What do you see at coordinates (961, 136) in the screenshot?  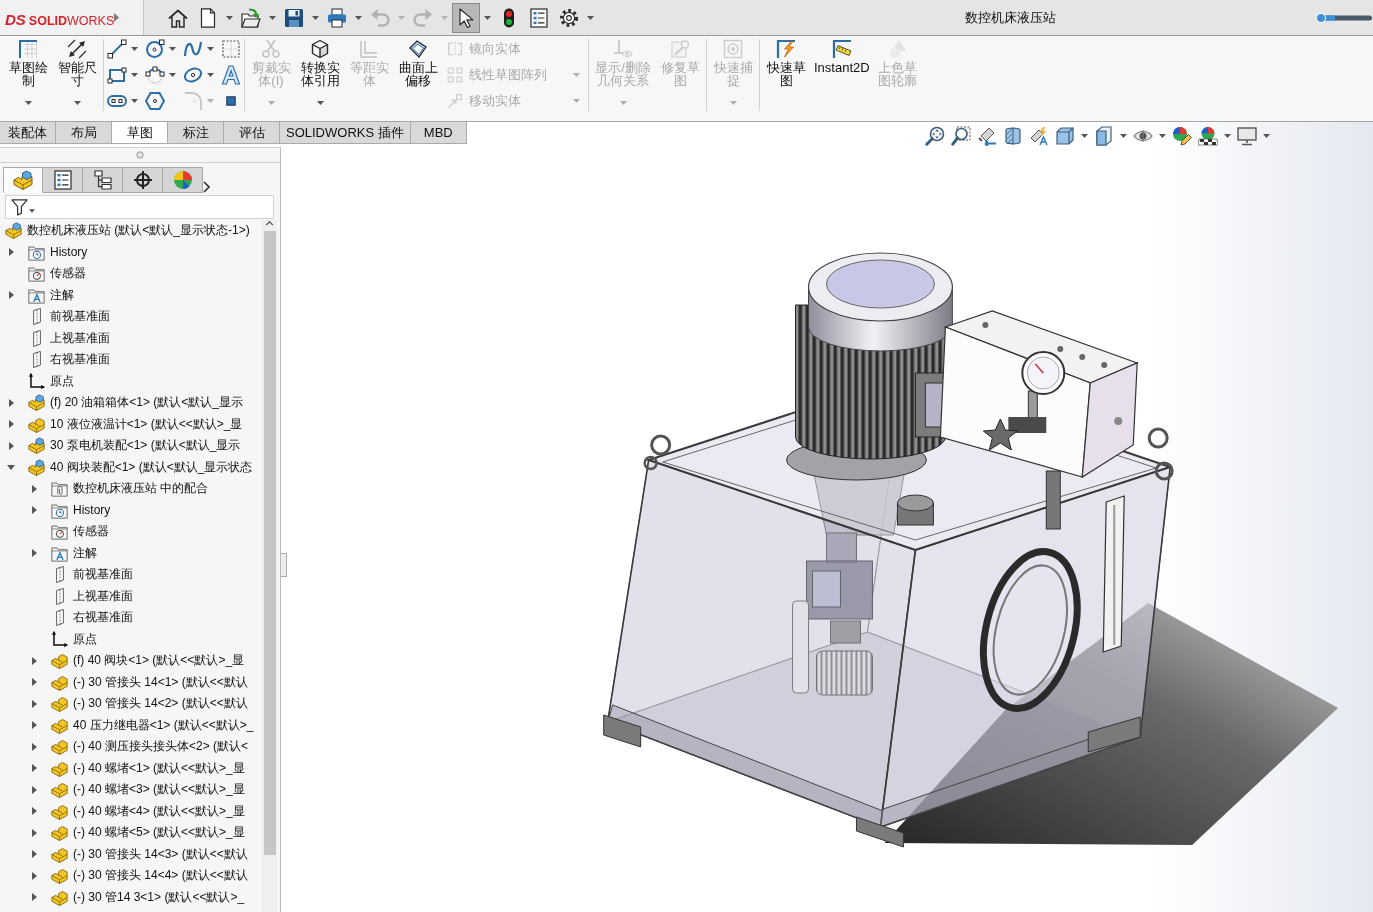 I see `magnifier-dashed-box-icon` at bounding box center [961, 136].